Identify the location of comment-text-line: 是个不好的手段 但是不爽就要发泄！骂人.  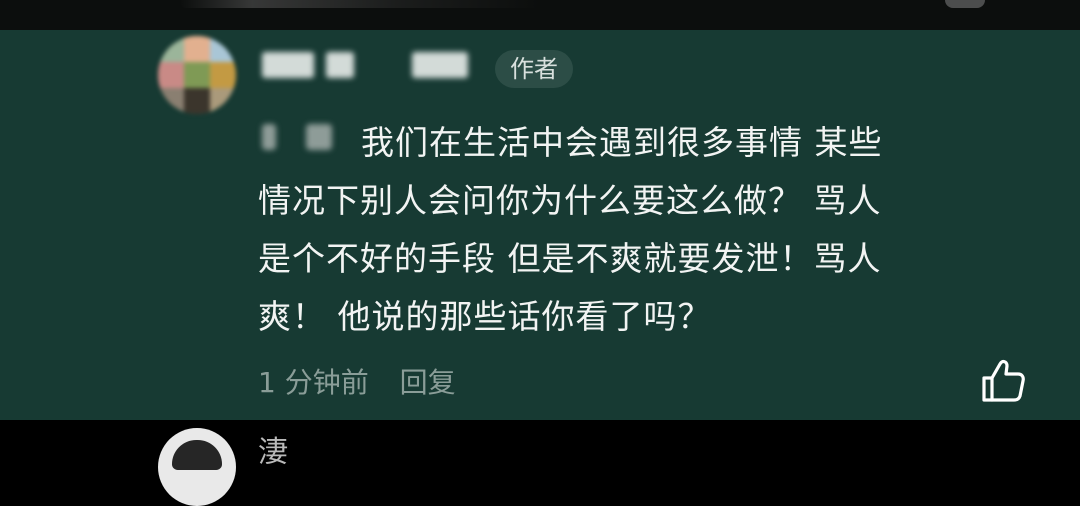
(570, 258).